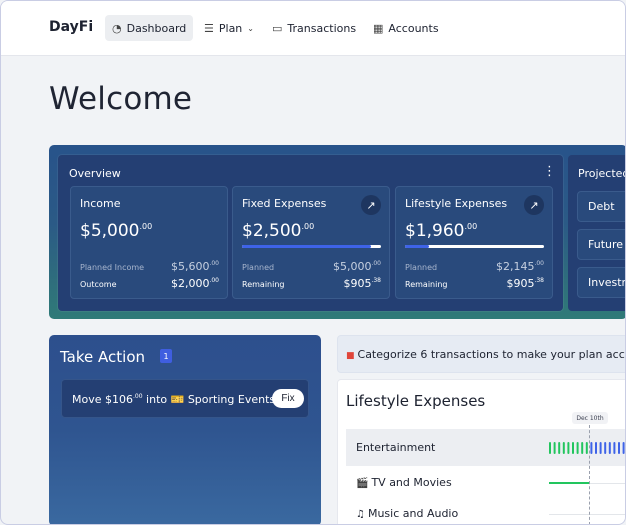 The width and height of the screenshot is (626, 525). I want to click on clapper-icon: 🎬, so click(362, 483).